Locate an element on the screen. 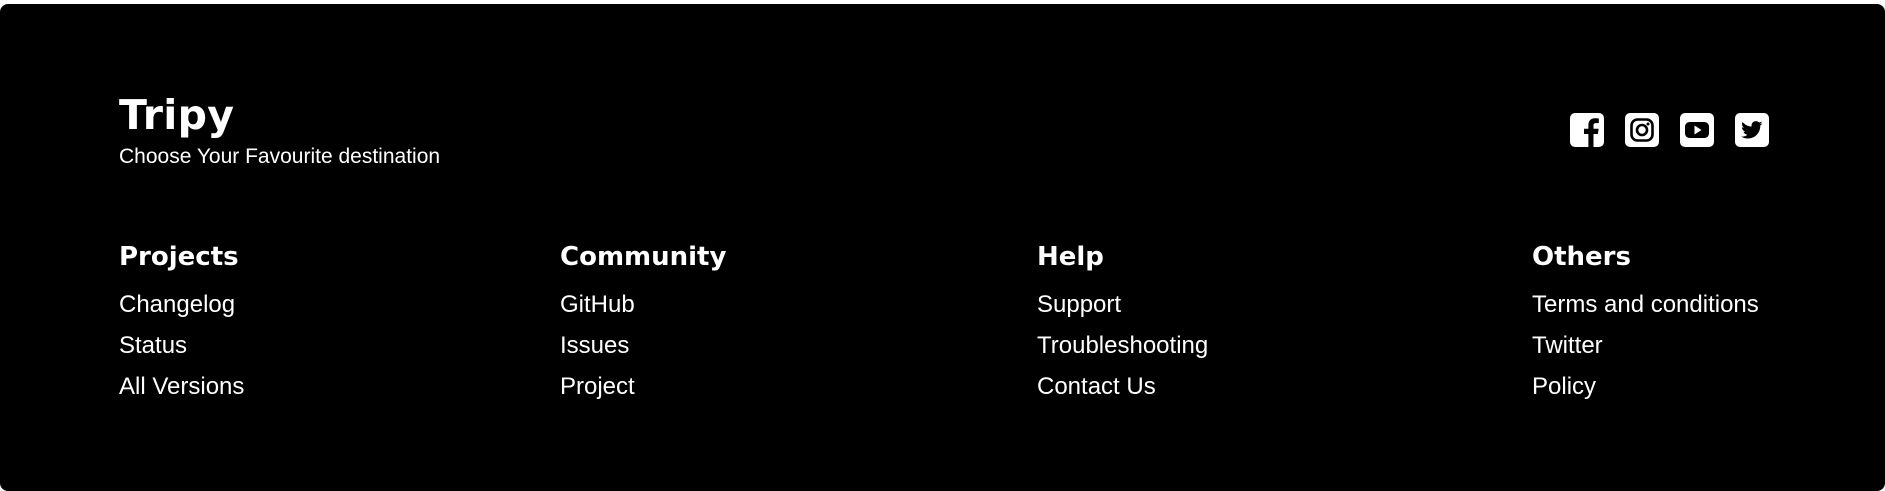 Image resolution: width=1885 pixels, height=491 pixels. brand-block: Tripy Choose Your Favourite destination is located at coordinates (279, 130).